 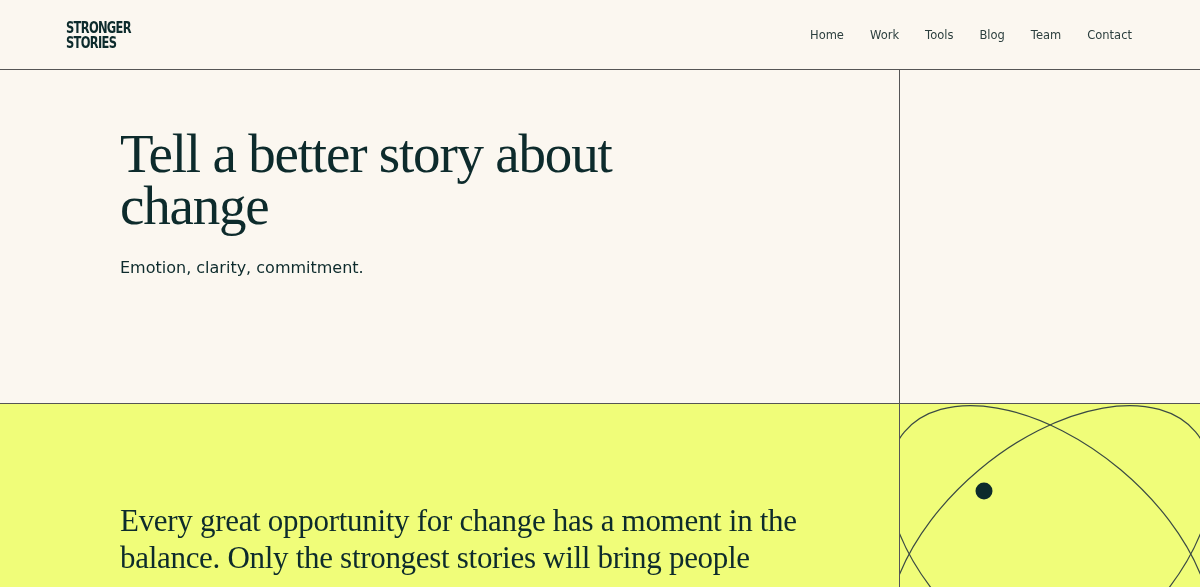 I want to click on nav-link: Home, so click(x=827, y=34).